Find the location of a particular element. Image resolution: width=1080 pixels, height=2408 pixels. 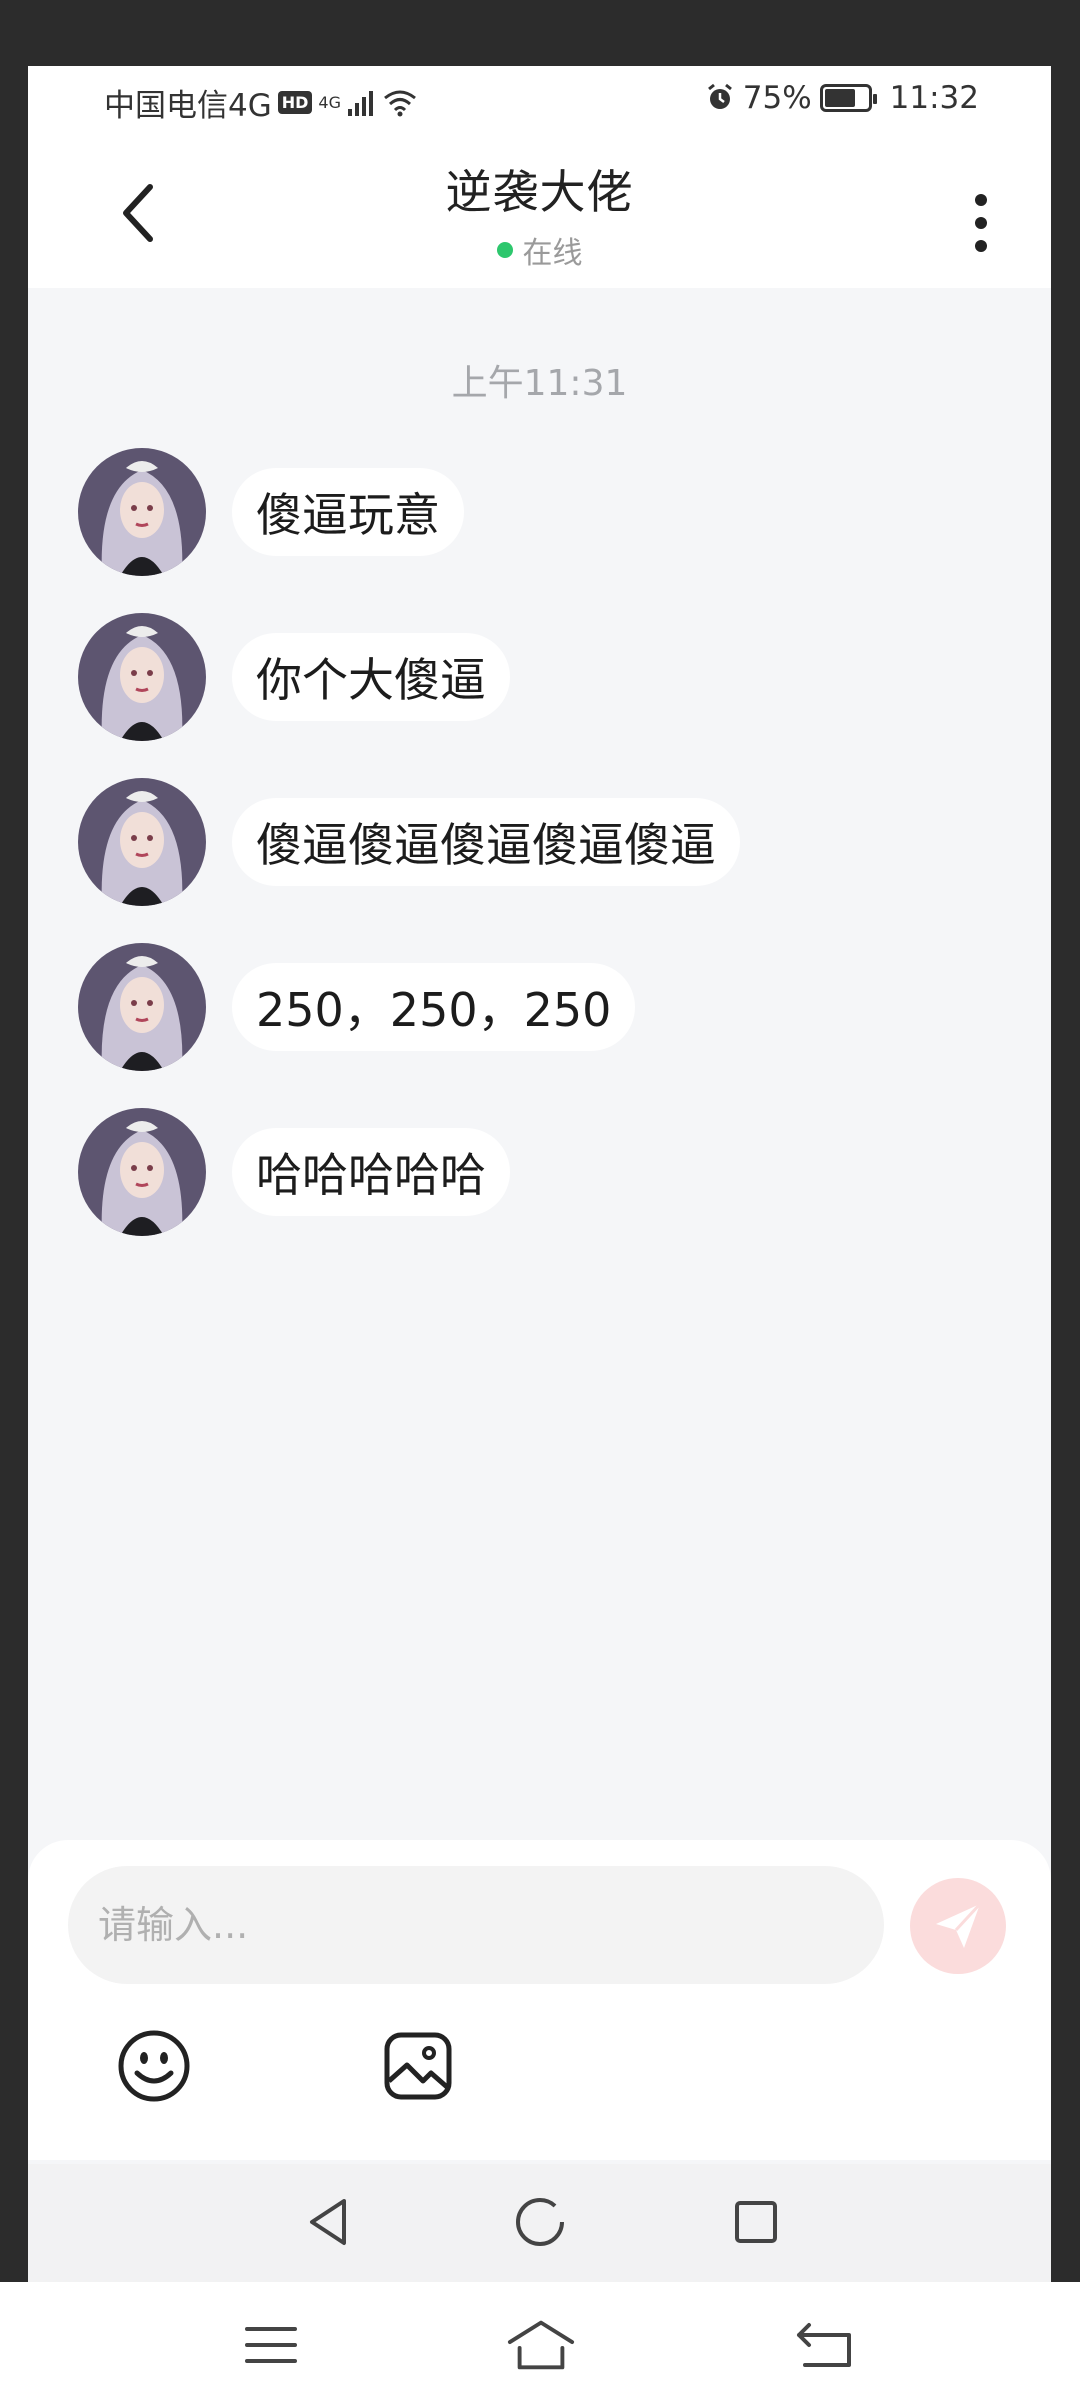

send-icon is located at coordinates (959, 1925).